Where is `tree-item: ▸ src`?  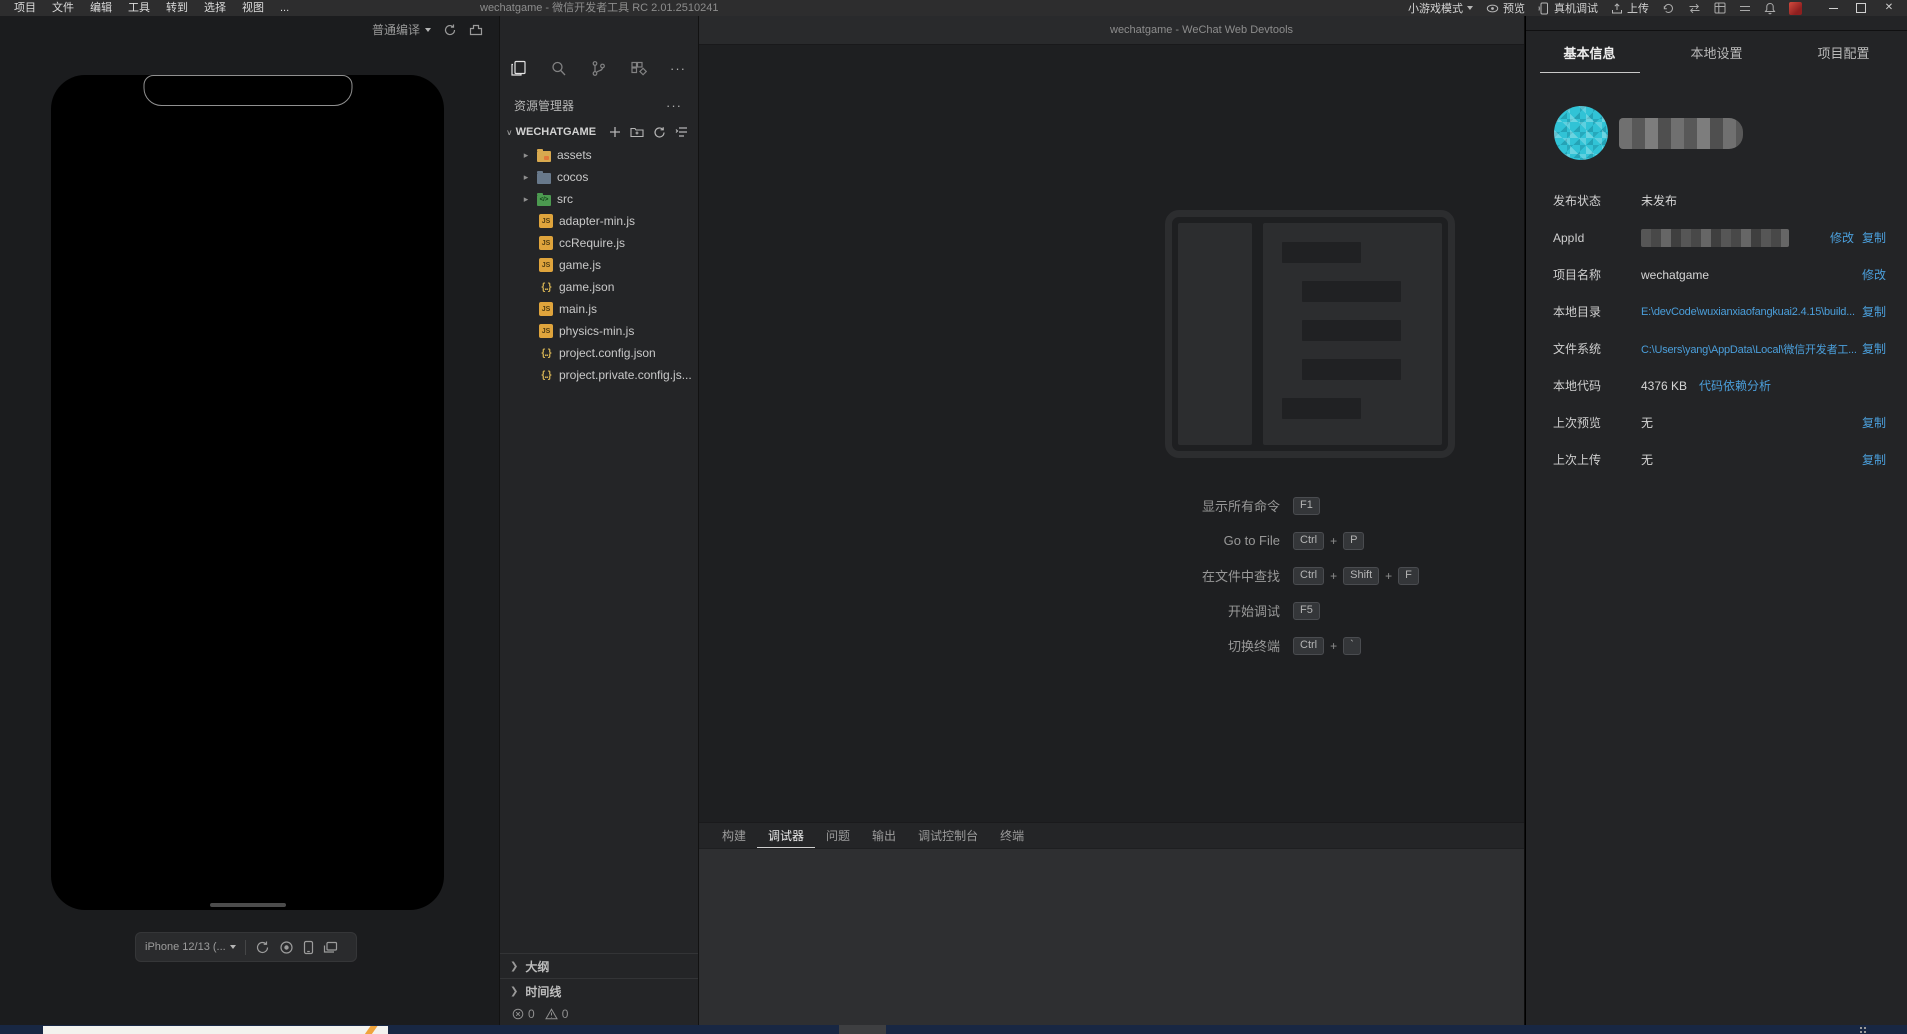 tree-item: ▸ src is located at coordinates (599, 199).